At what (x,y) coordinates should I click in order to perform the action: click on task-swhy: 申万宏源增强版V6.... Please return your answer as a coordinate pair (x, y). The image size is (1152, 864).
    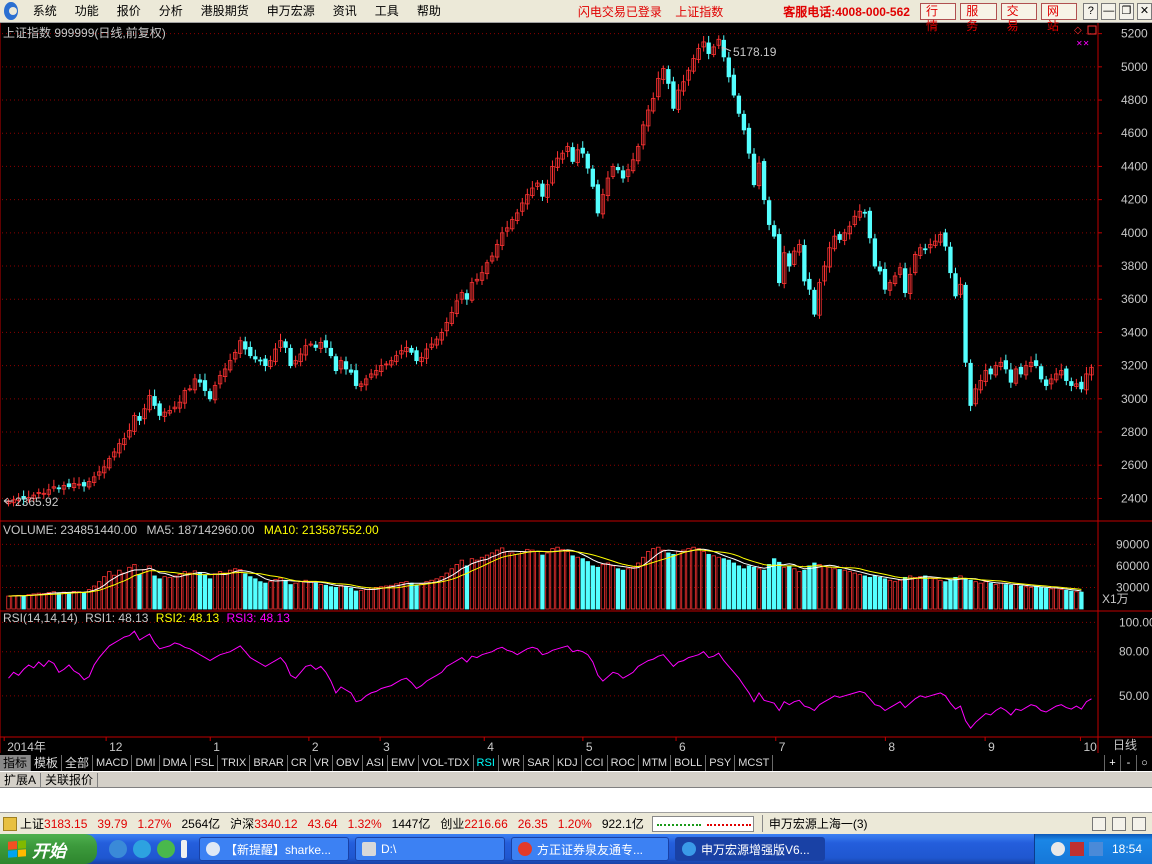
    Looking at the image, I should click on (750, 849).